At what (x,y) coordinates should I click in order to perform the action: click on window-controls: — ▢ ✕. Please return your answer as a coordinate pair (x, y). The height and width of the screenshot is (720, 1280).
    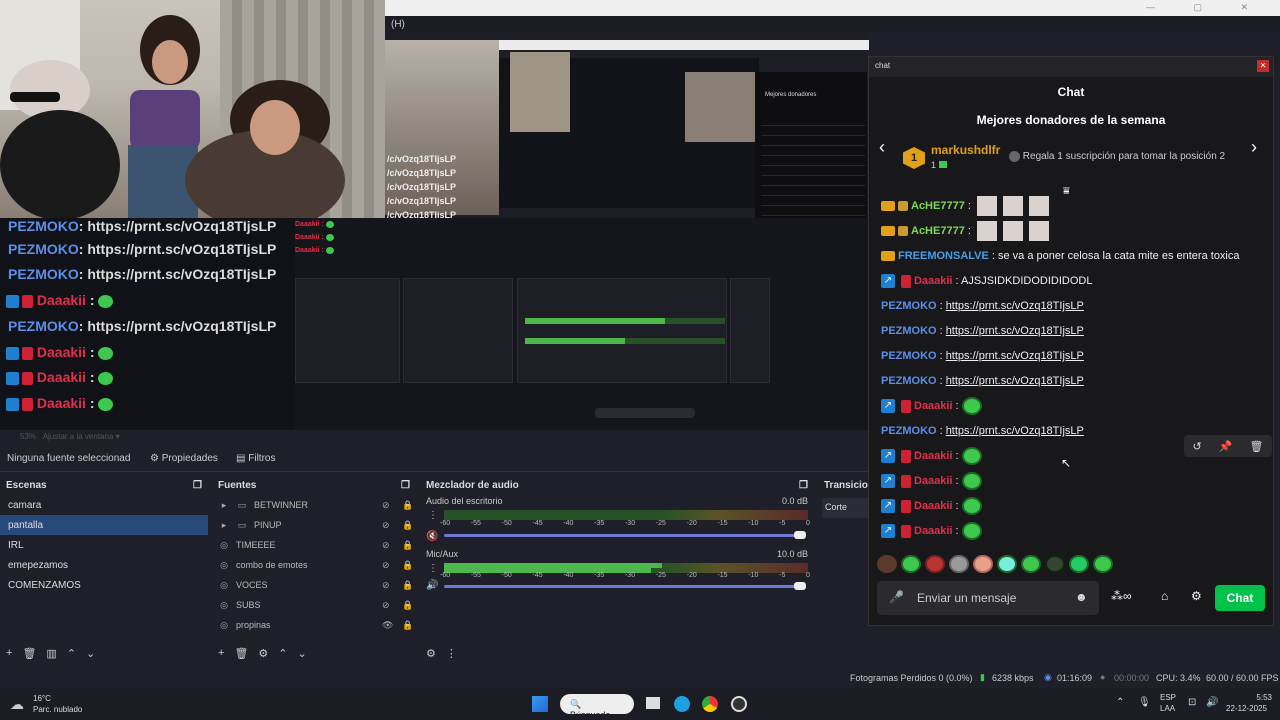
    Looking at the image, I should click on (1206, 7).